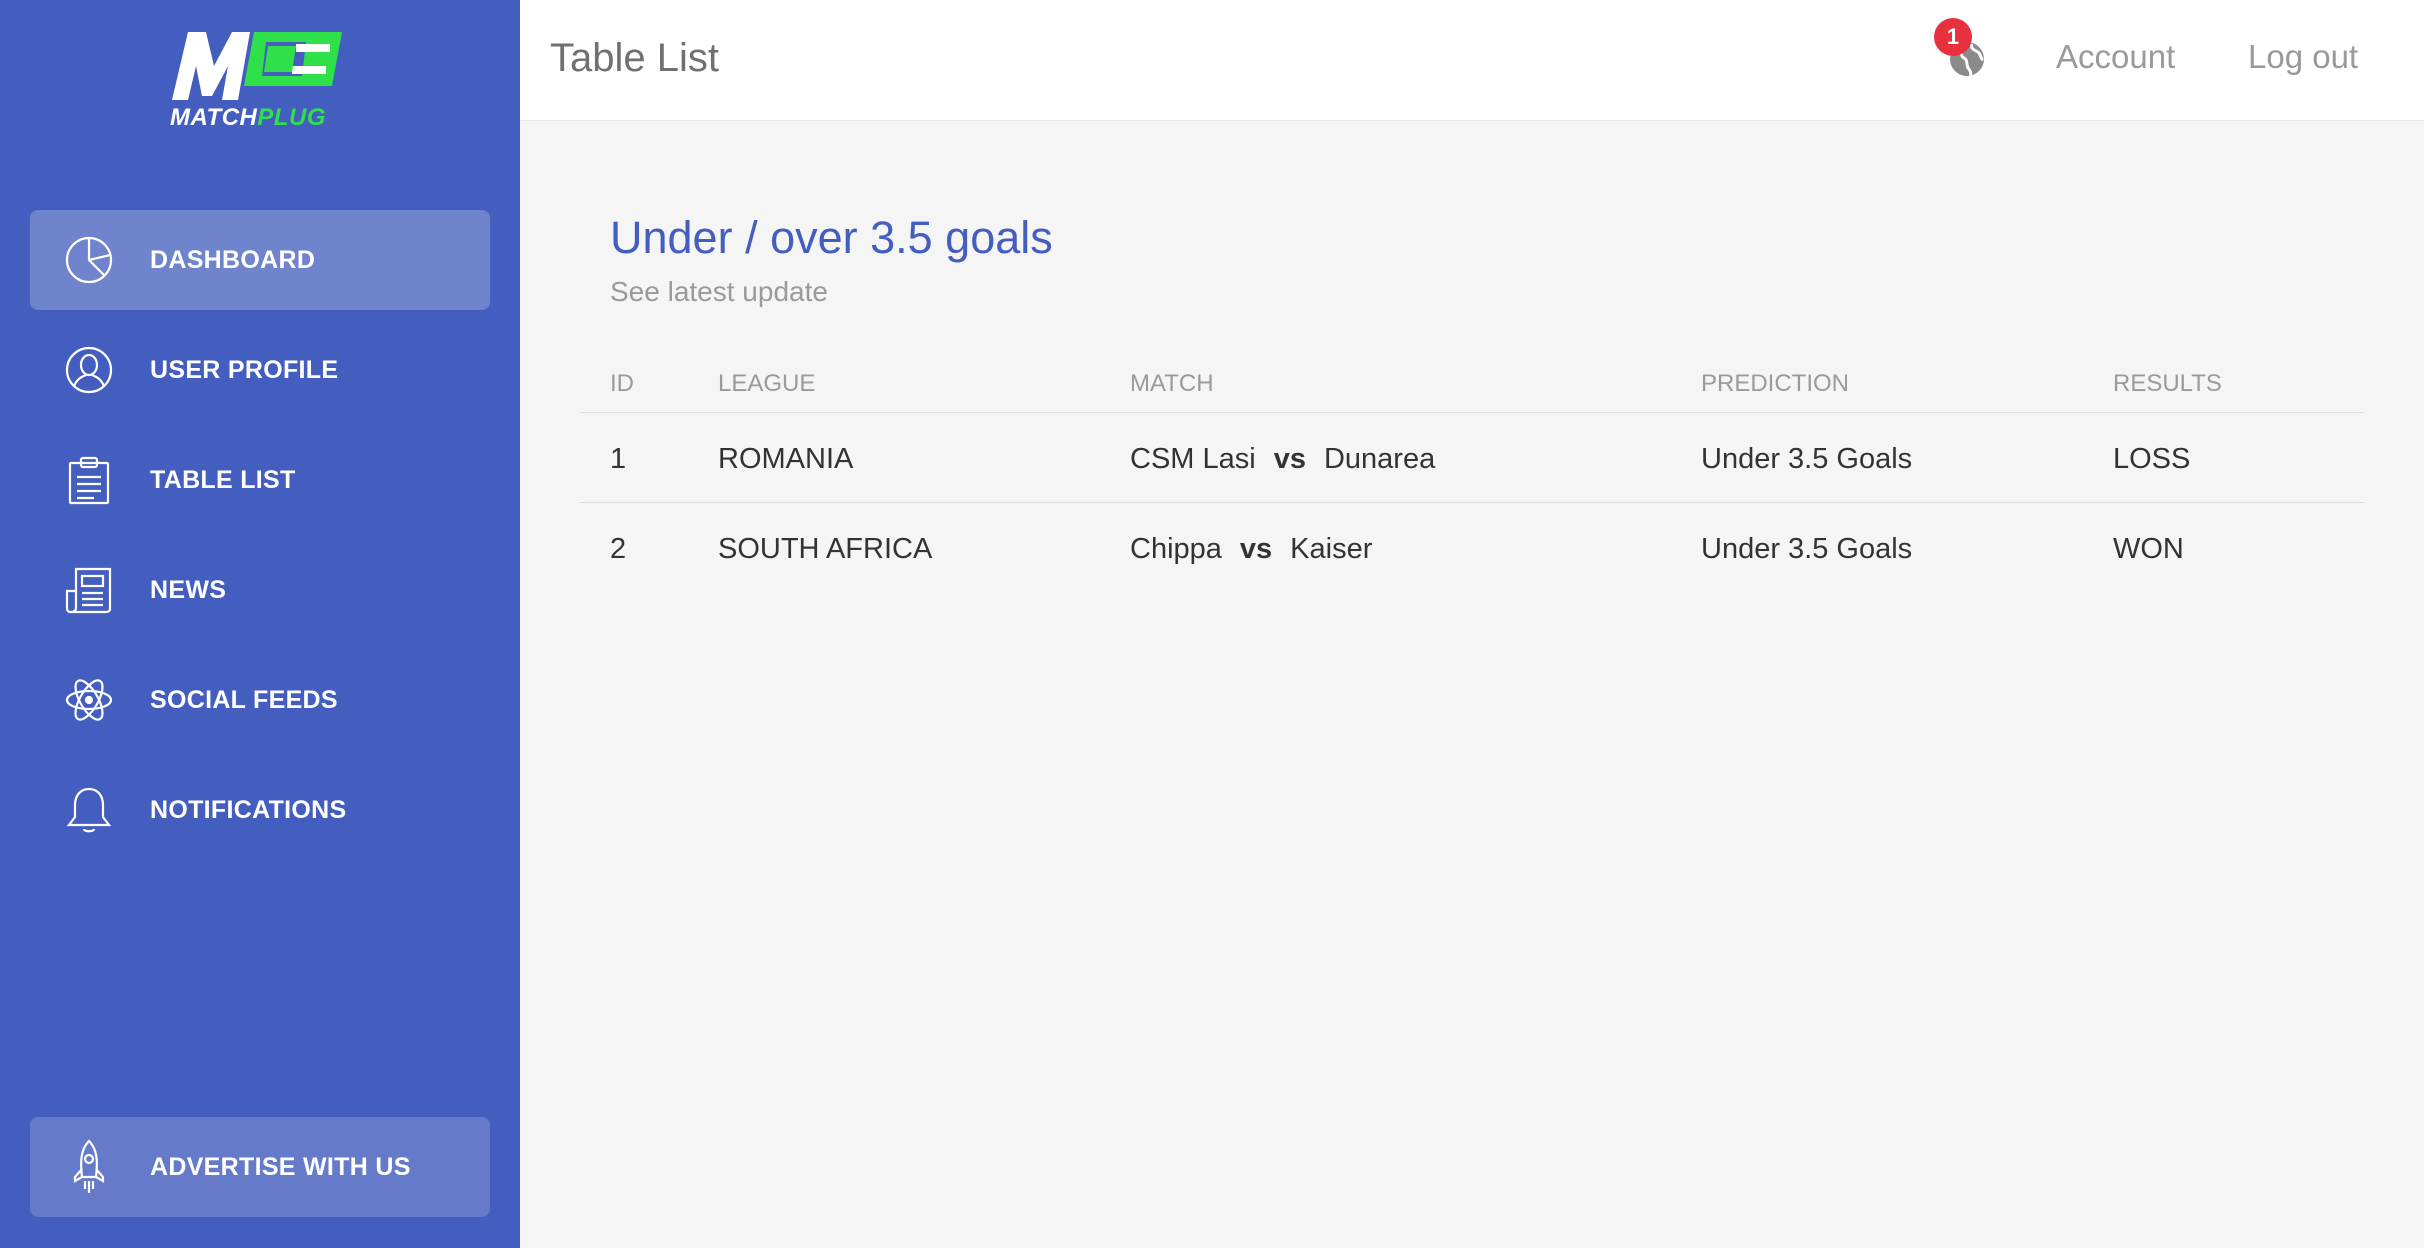  I want to click on advertise-button: ADVERTISE WITH US, so click(260, 1167).